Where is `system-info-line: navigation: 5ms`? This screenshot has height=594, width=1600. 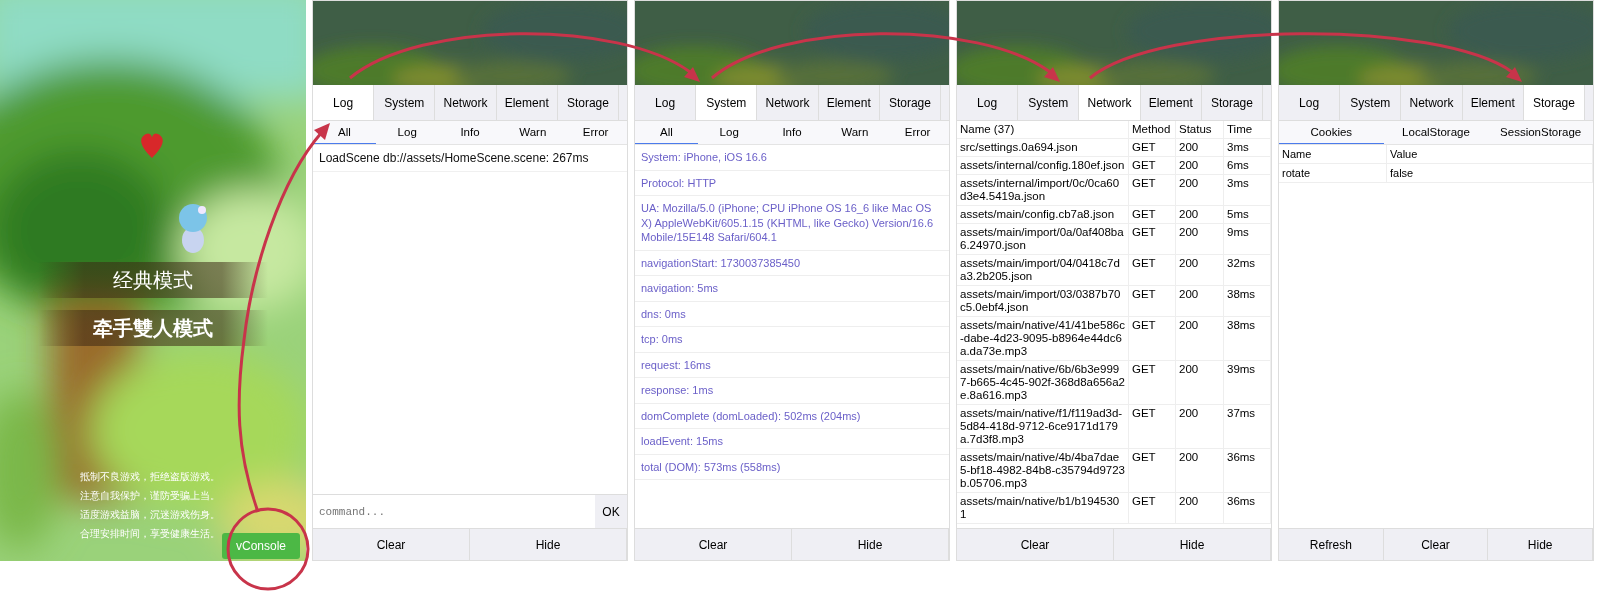 system-info-line: navigation: 5ms is located at coordinates (792, 289).